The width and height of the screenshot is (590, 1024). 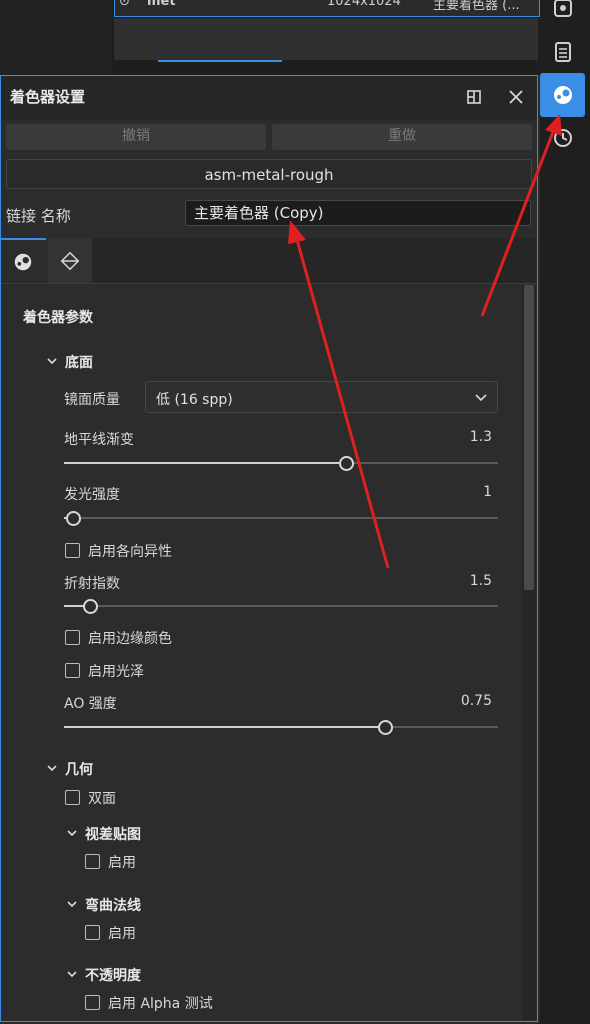 I want to click on annotation-arrow-to-name-field, so click(x=339, y=394).